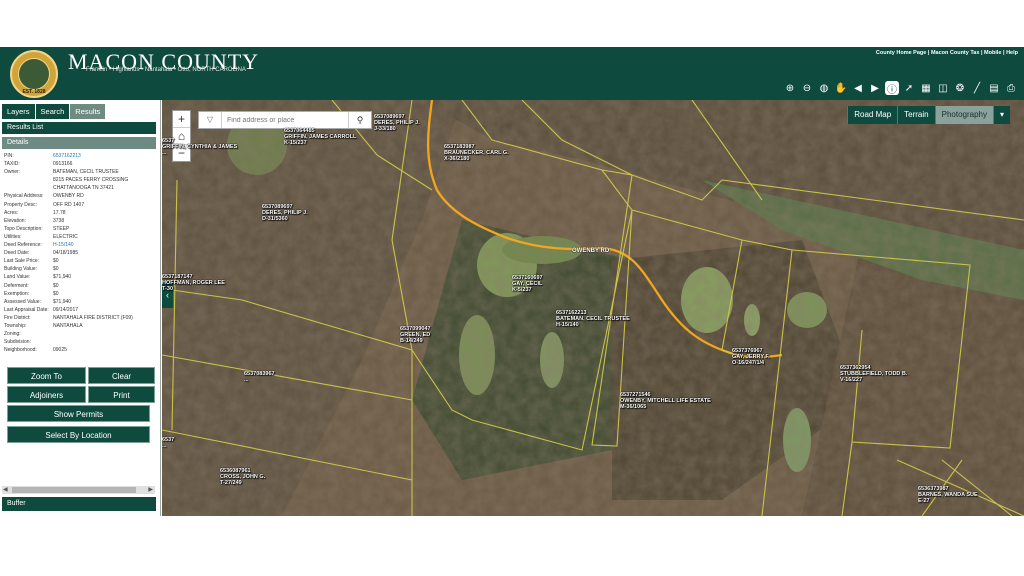 This screenshot has width=1024, height=576. I want to click on parcel-label: 6537099047 GREEN, ED B-14/249, so click(415, 335).